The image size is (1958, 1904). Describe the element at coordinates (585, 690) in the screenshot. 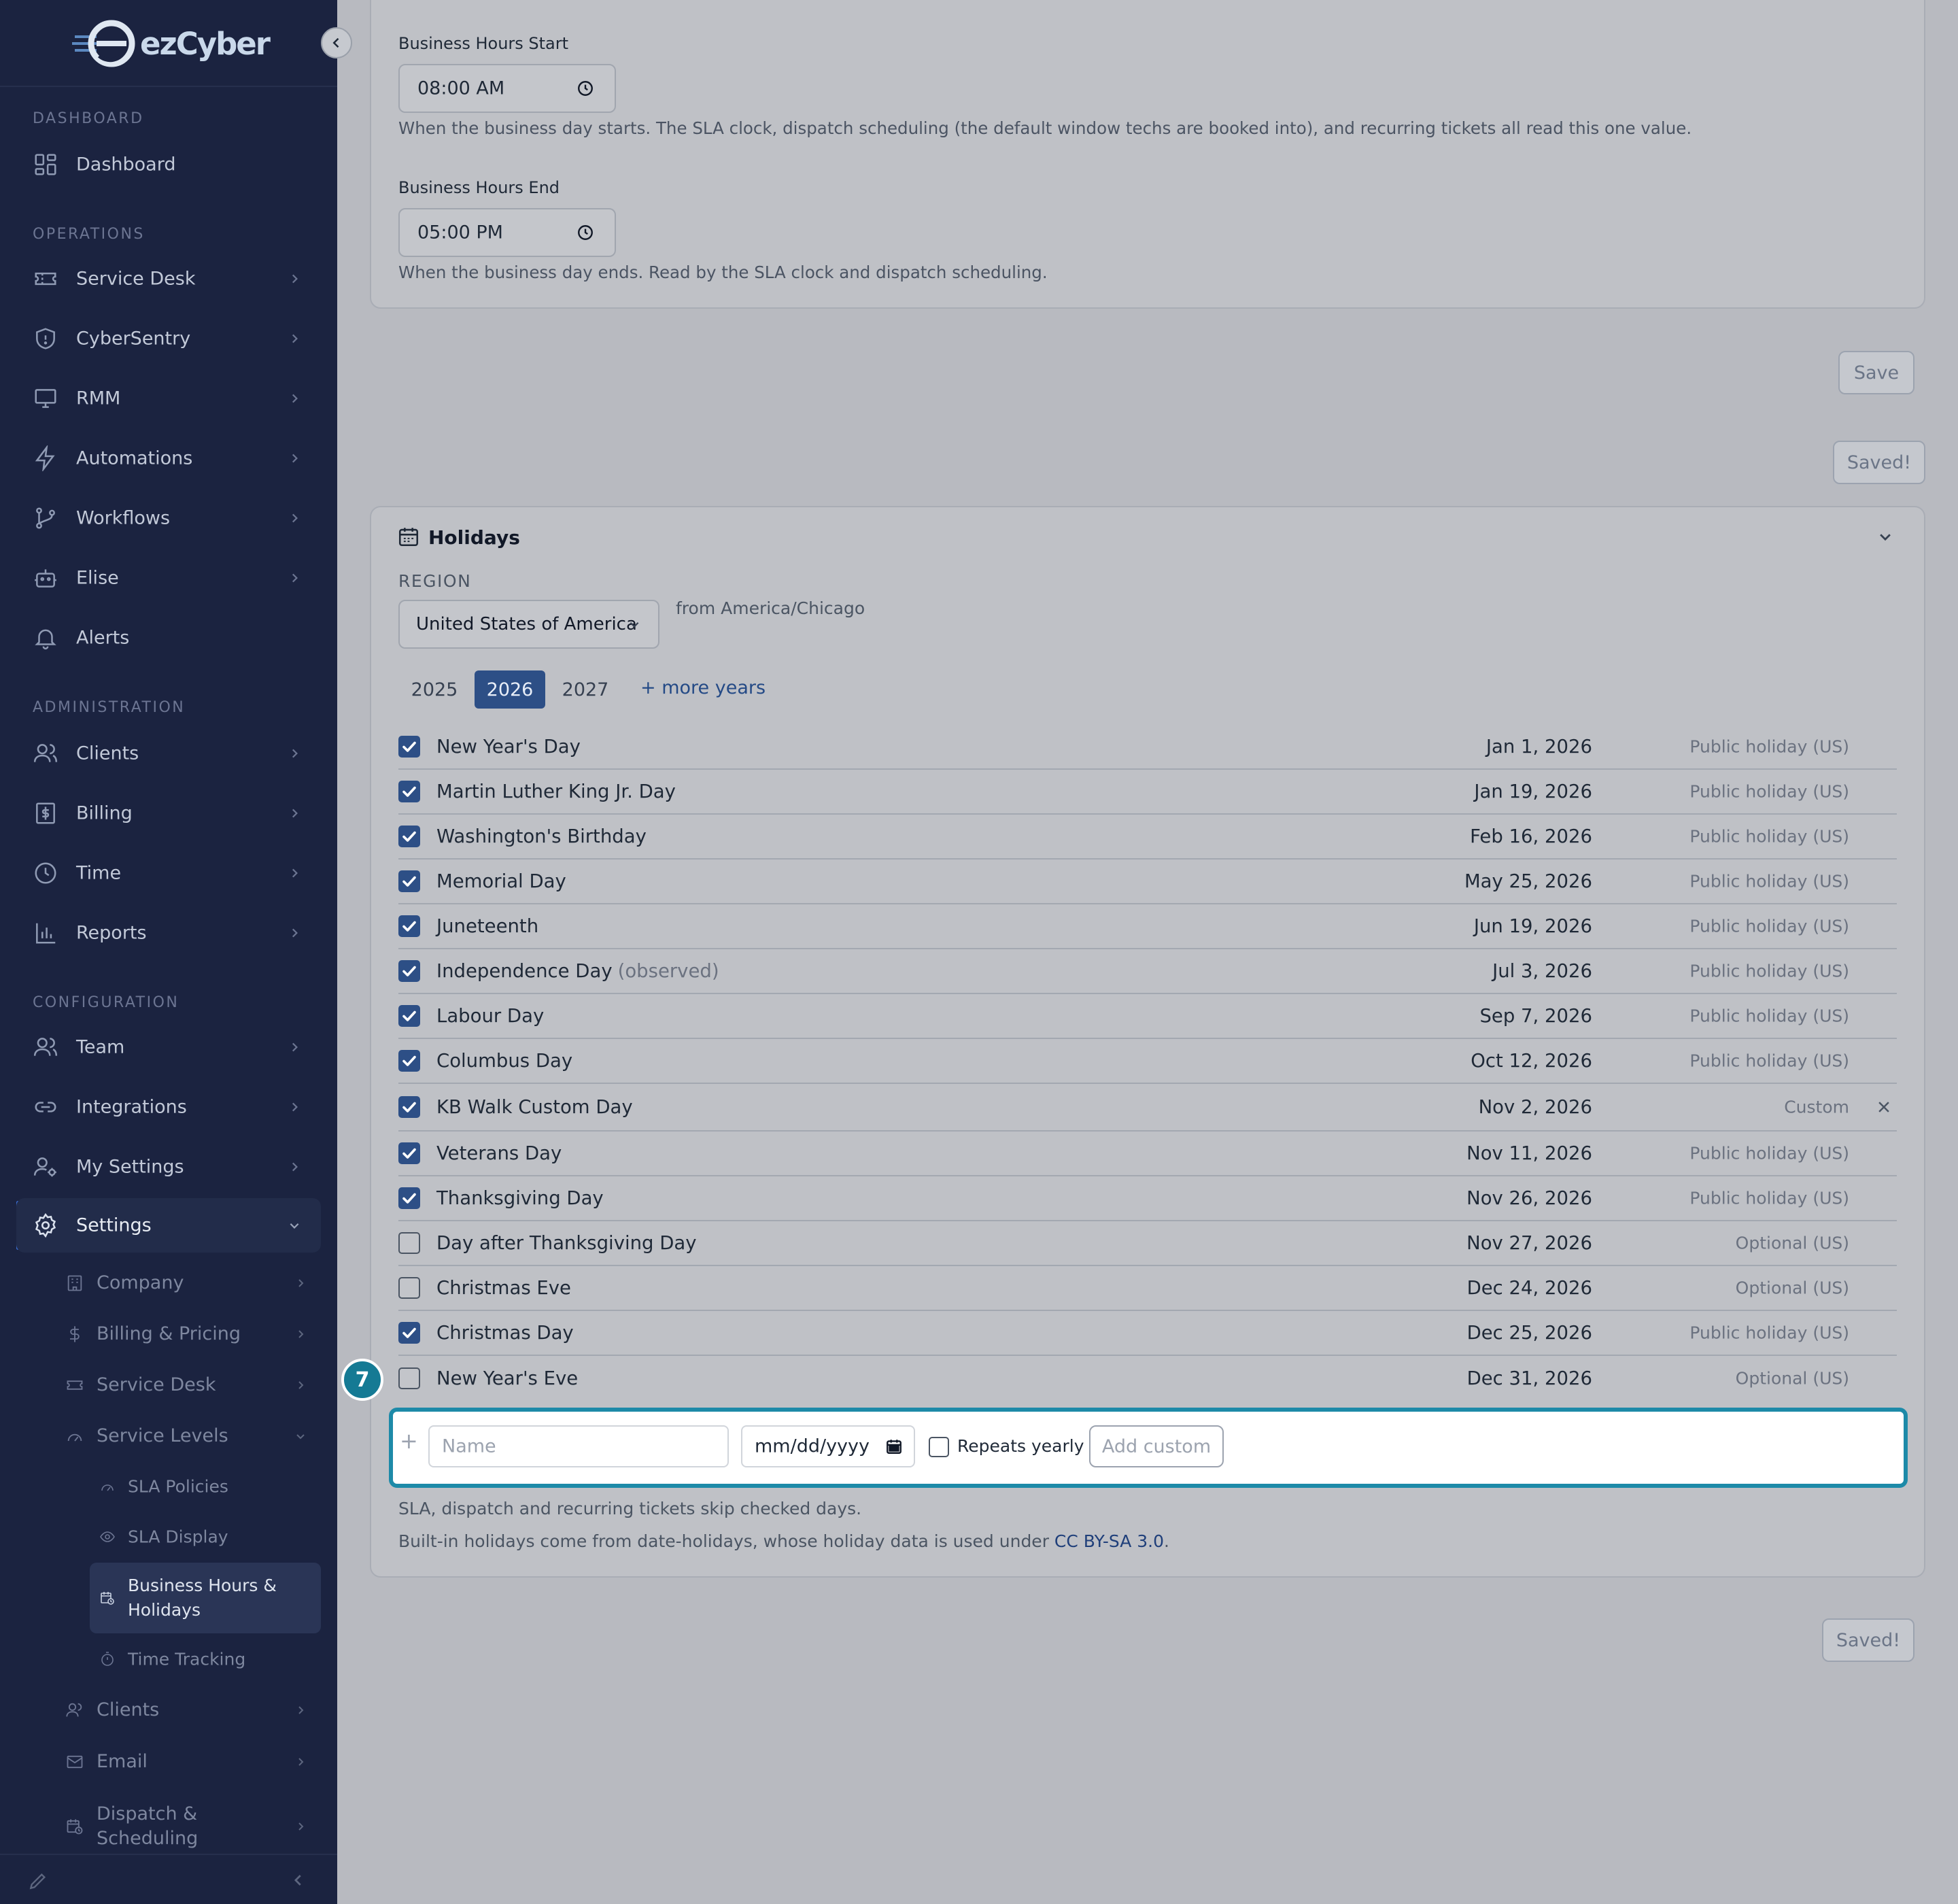

I see `year-tab-2027: 2027` at that location.